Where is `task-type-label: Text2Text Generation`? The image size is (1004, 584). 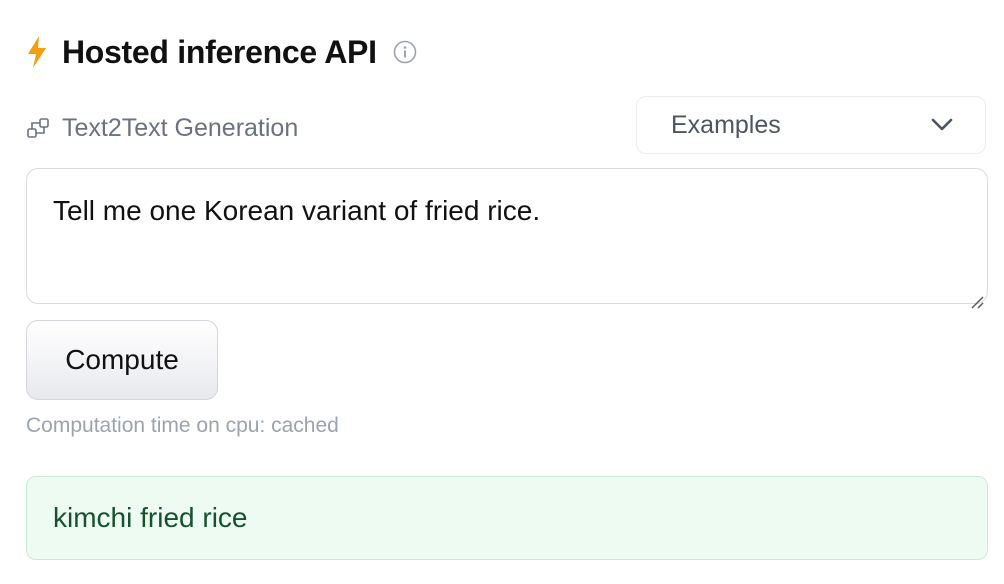 task-type-label: Text2Text Generation is located at coordinates (180, 127).